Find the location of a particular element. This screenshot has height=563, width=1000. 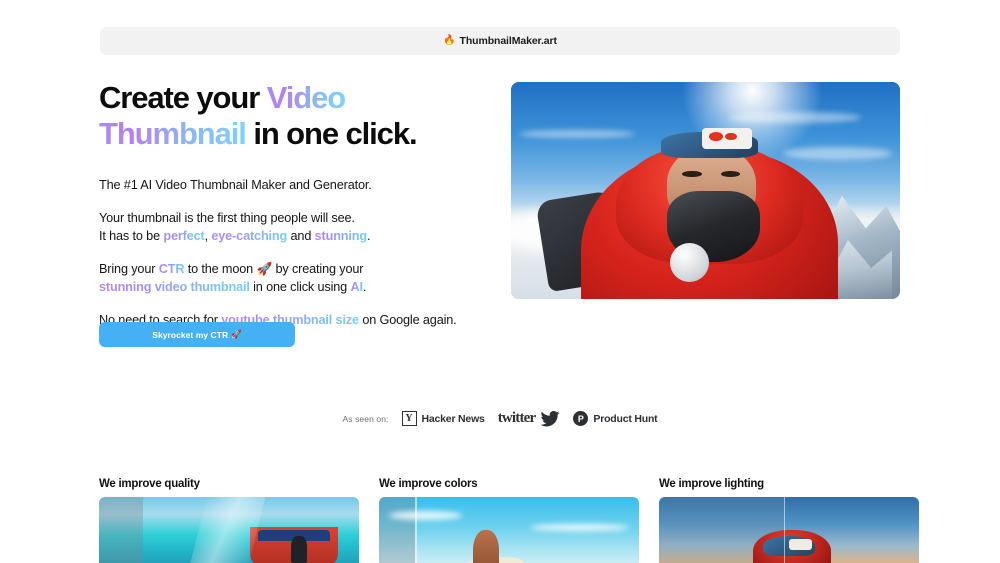

feature-title-quality: We improve quality is located at coordinates (149, 484).